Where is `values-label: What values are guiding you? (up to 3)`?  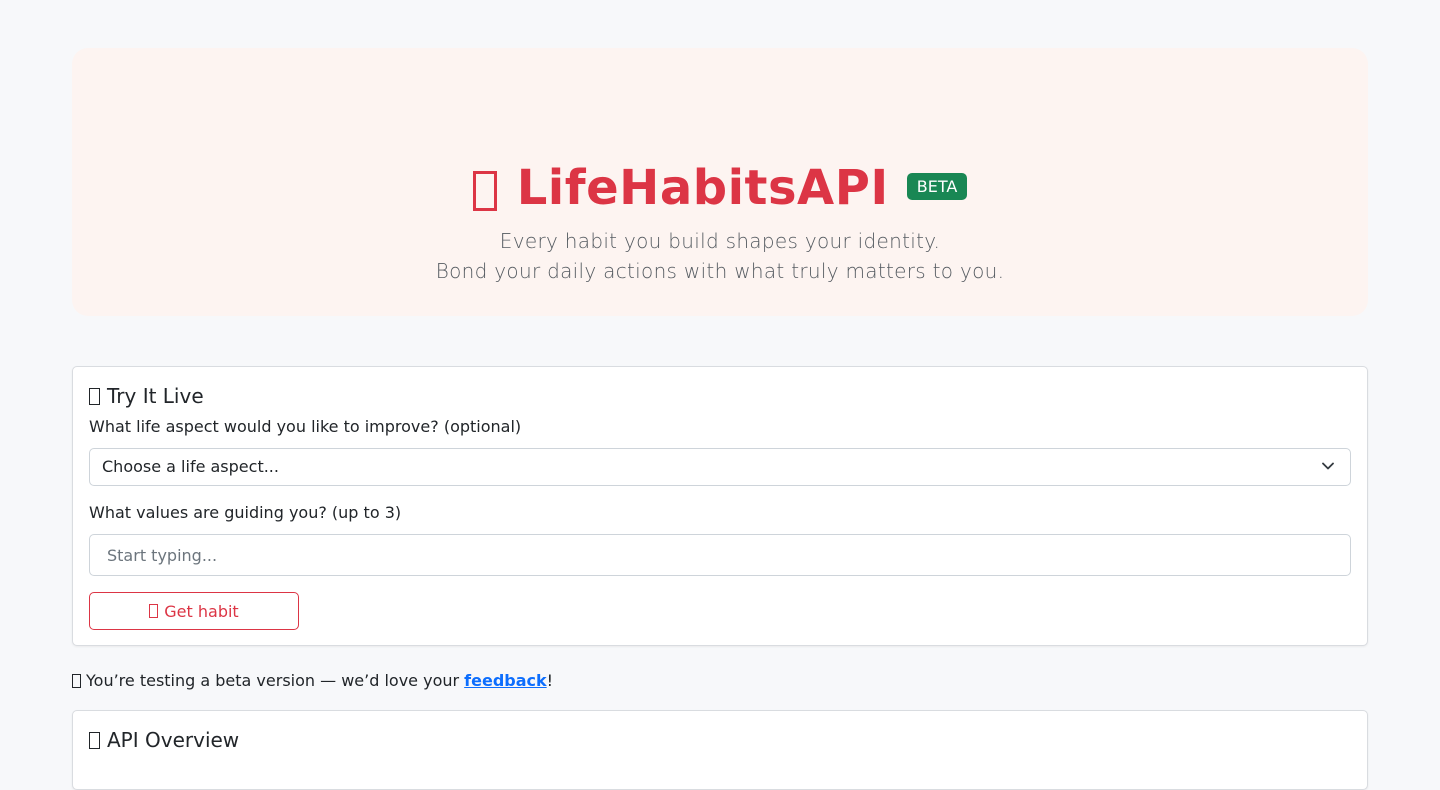
values-label: What values are guiding you? (up to 3) is located at coordinates (245, 512).